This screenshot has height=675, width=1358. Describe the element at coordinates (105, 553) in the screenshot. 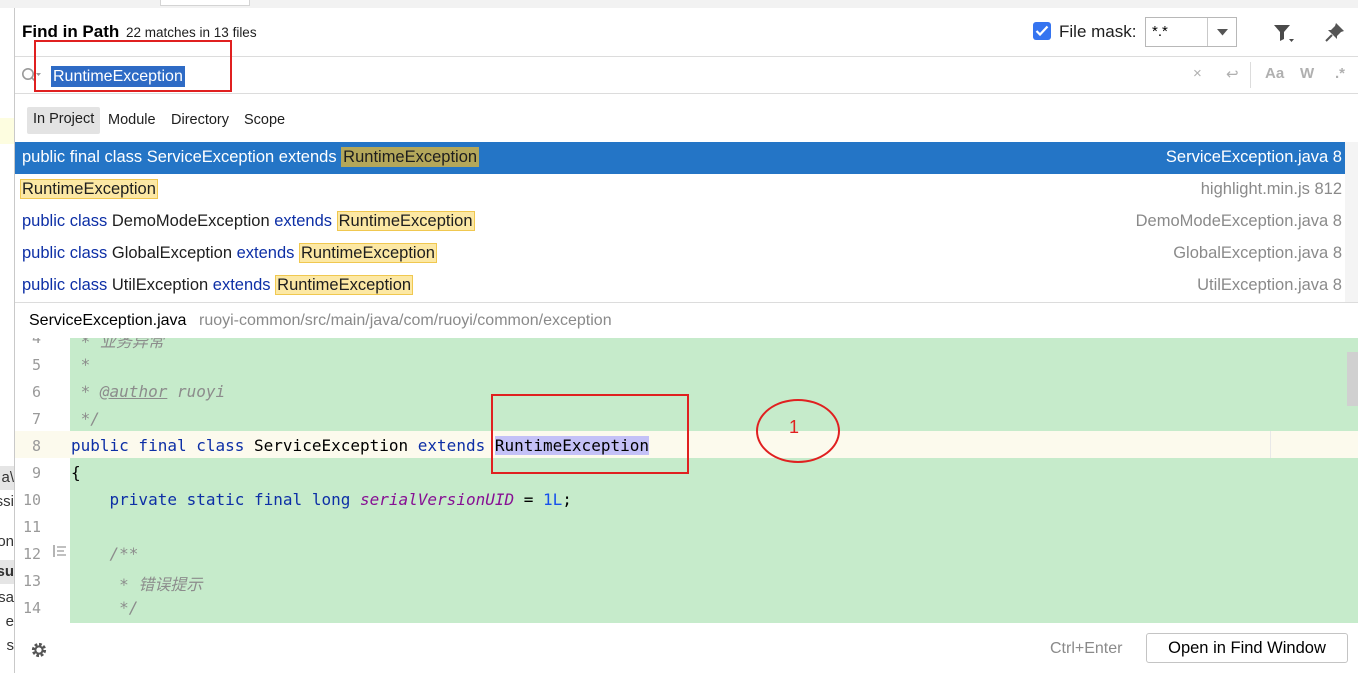

I see `code-line: /**` at that location.